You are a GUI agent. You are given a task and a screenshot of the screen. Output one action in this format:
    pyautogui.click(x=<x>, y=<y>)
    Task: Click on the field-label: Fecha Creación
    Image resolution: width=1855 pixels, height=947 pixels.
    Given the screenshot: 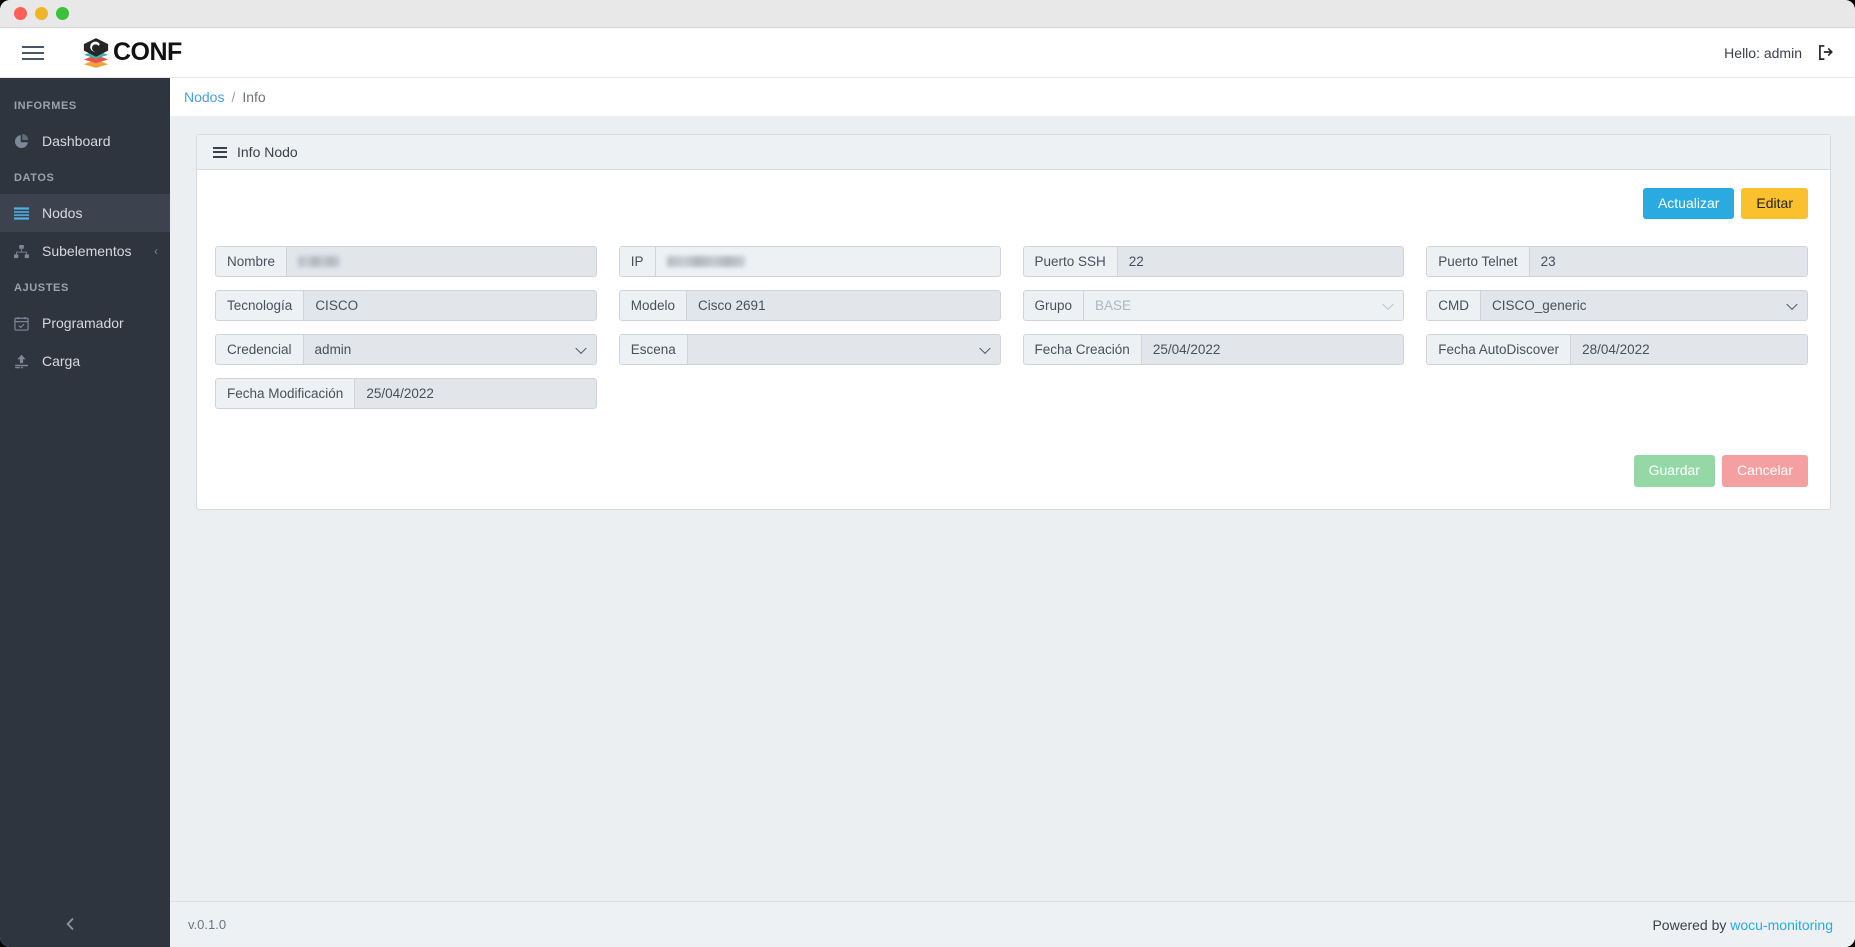 What is the action you would take?
    pyautogui.click(x=1081, y=350)
    